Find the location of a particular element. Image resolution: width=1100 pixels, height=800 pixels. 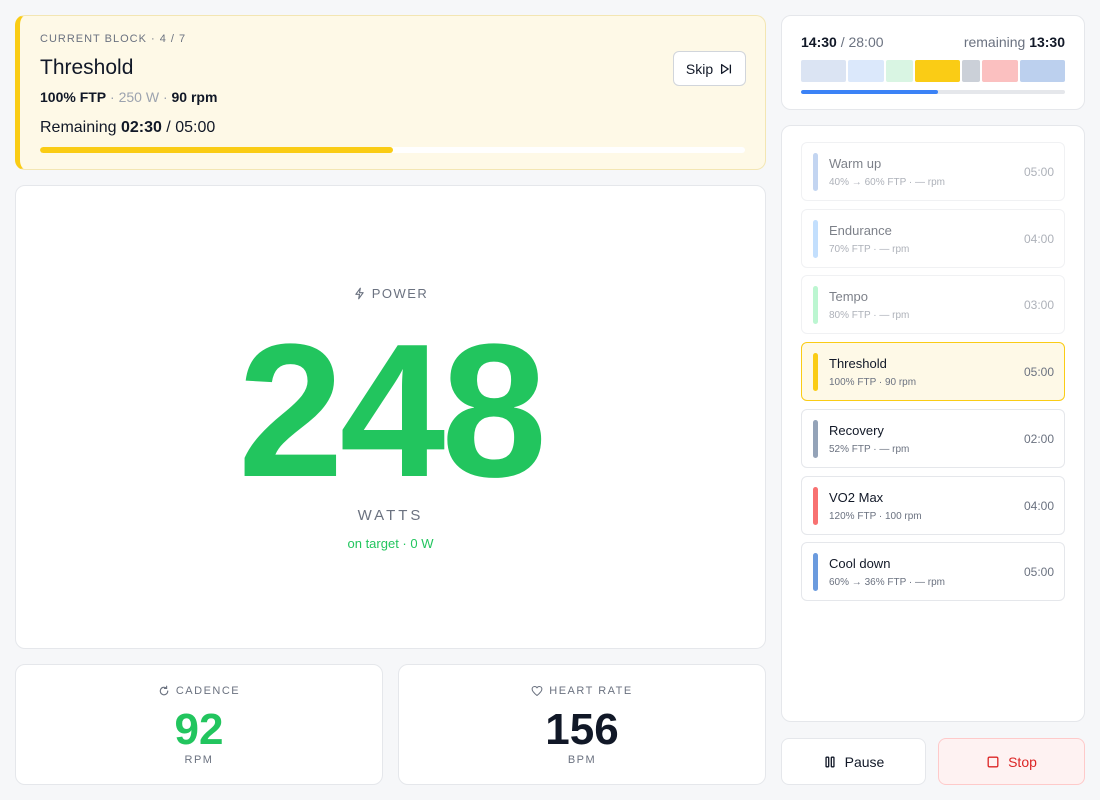

workout-timeline-card: 14:30 / 28:00 remaining 13:30 is located at coordinates (933, 62).